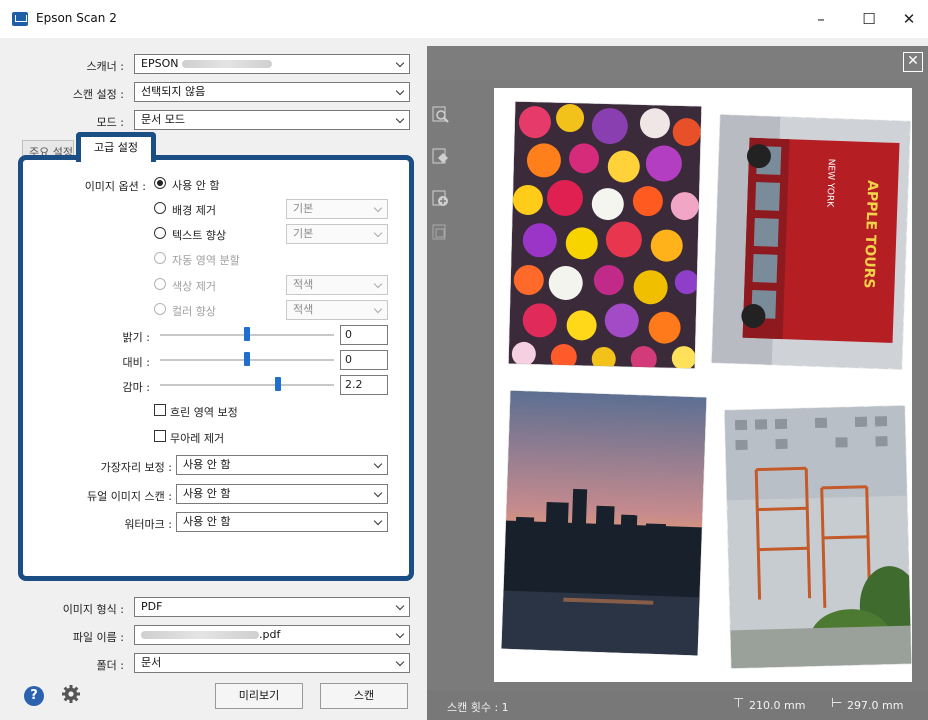 This screenshot has width=928, height=720. I want to click on scanner-select: EPSON, so click(272, 64).